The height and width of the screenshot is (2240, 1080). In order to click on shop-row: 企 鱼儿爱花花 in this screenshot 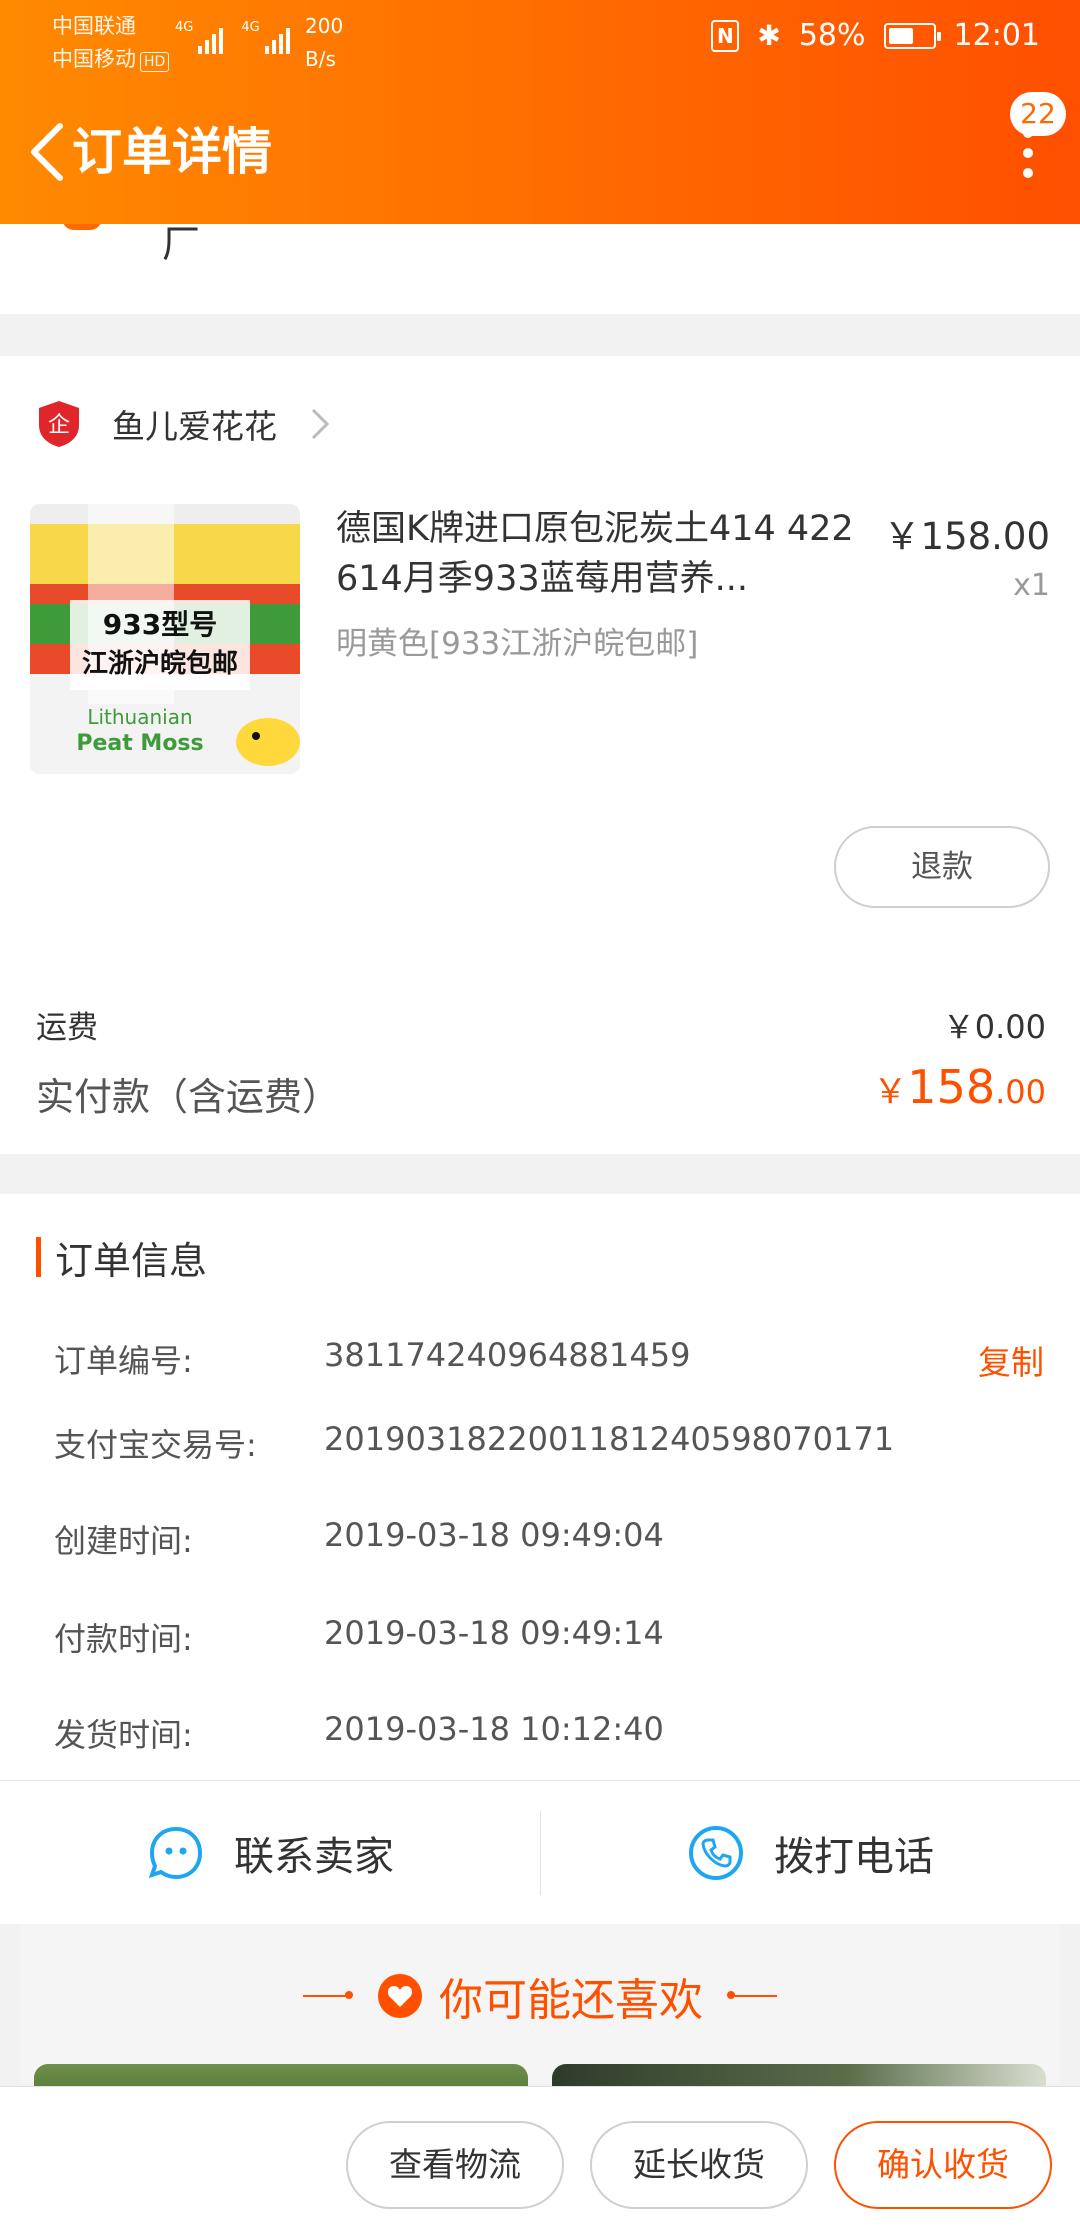, I will do `click(183, 424)`.